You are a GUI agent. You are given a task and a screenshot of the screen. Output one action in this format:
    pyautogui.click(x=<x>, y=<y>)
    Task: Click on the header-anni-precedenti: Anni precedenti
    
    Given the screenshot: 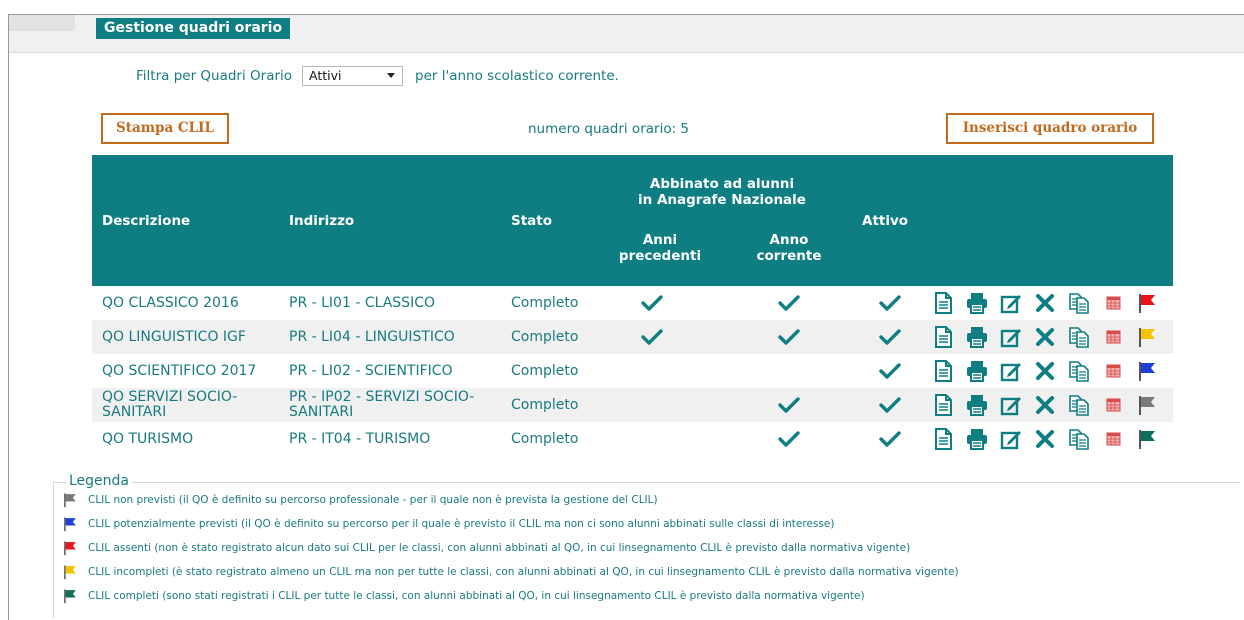 What is the action you would take?
    pyautogui.click(x=660, y=248)
    